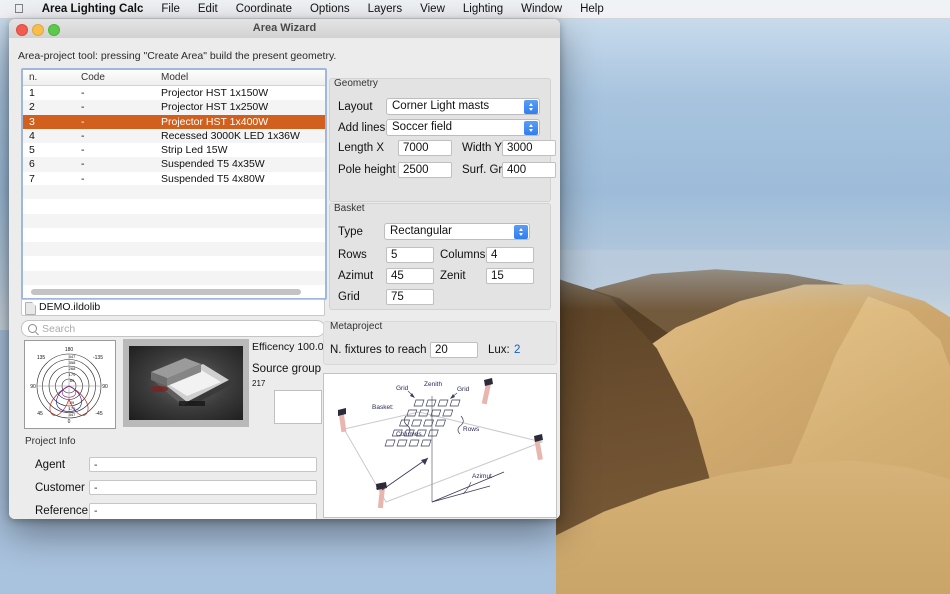  I want to click on surf-grid-field: 400, so click(529, 170).